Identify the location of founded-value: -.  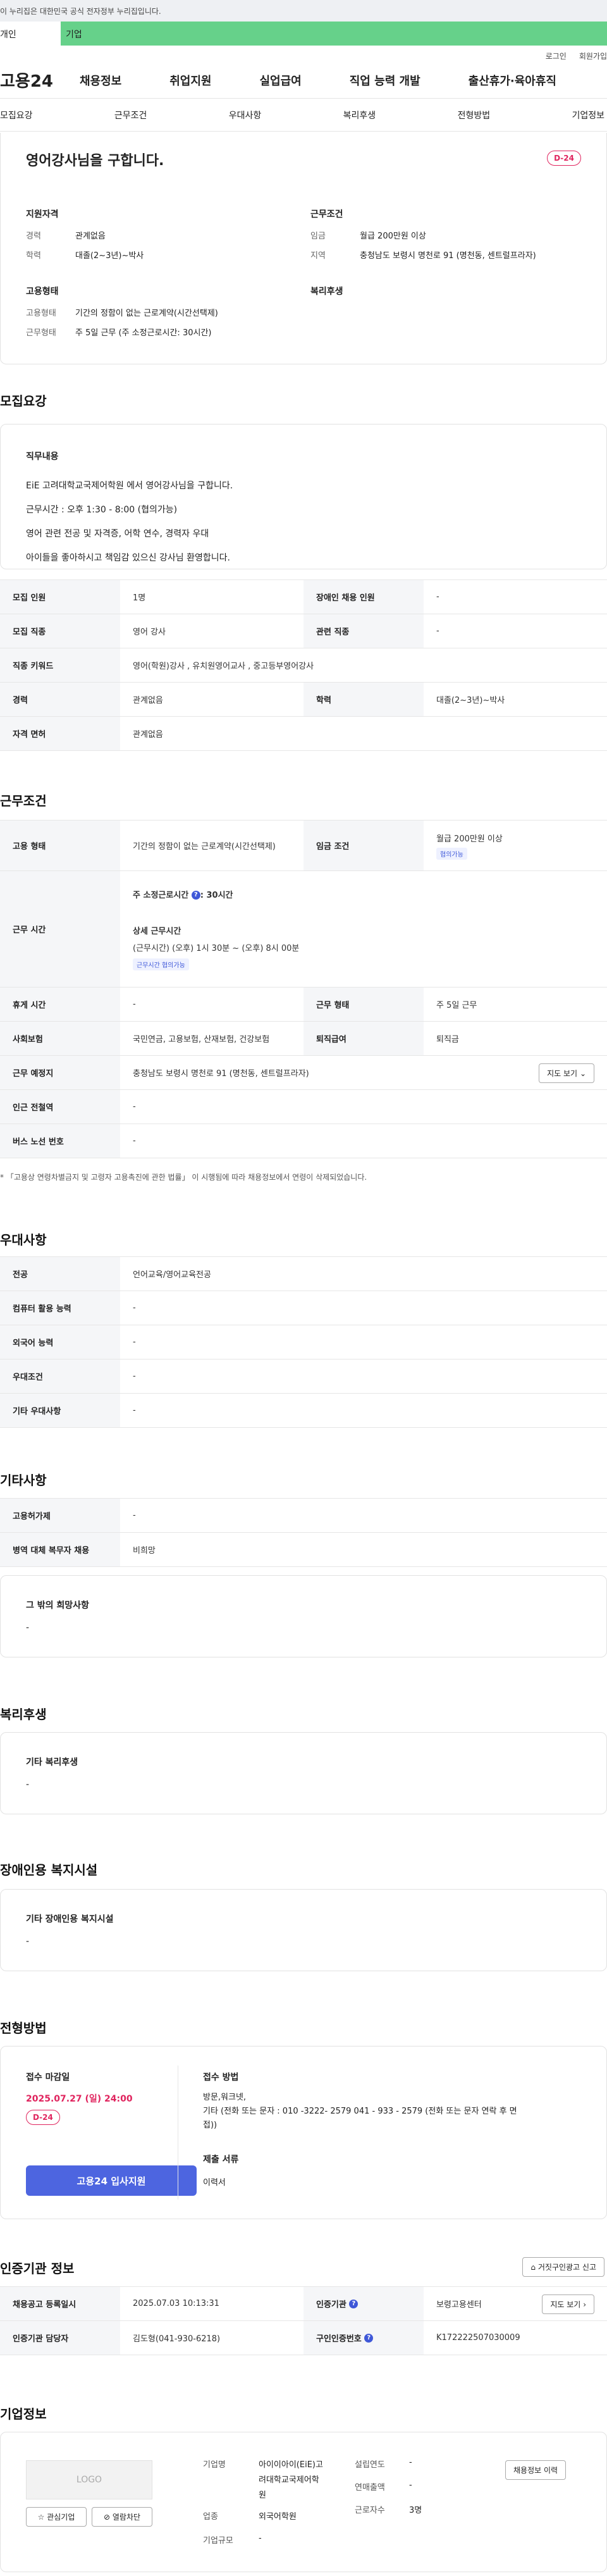
(411, 2462).